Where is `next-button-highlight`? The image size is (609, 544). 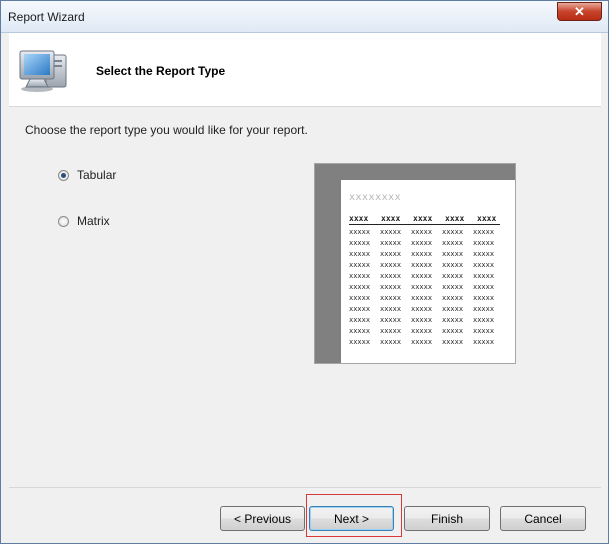
next-button-highlight is located at coordinates (354, 515).